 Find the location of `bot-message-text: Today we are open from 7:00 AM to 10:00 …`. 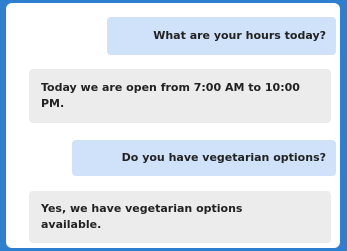

bot-message-text: Today we are open from 7:00 AM to 10:00 … is located at coordinates (170, 95).